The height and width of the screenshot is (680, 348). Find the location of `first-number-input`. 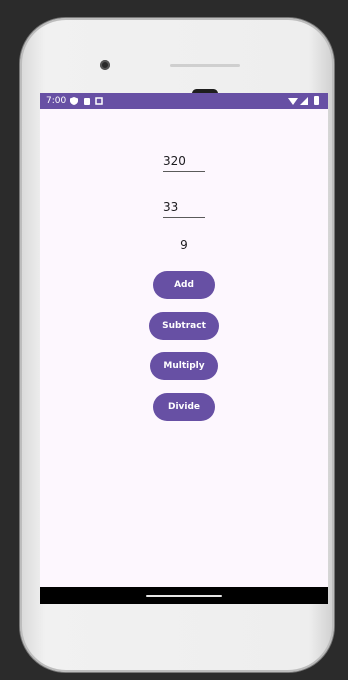

first-number-input is located at coordinates (184, 161).